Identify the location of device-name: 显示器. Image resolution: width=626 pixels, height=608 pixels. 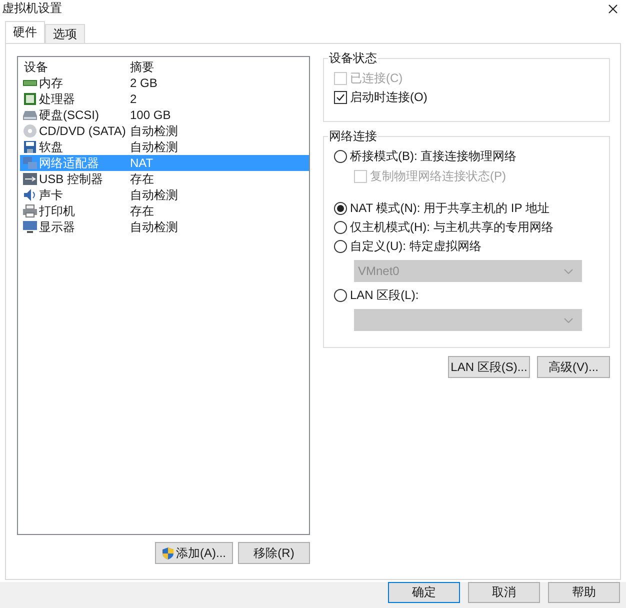
(57, 227).